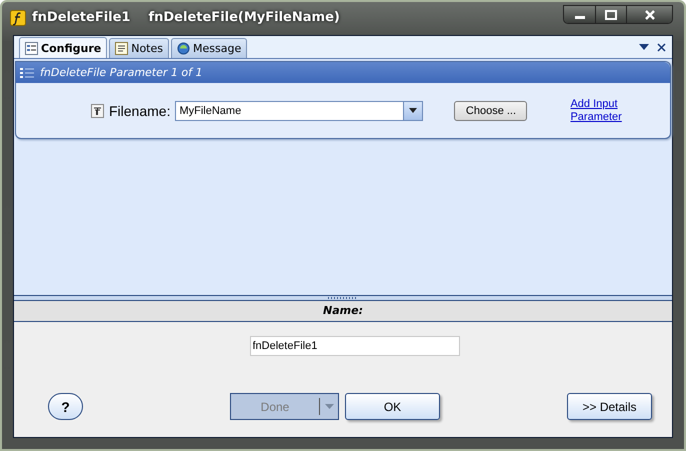  I want to click on window-subtitle: fnDeleteFile(MyFileName), so click(244, 17).